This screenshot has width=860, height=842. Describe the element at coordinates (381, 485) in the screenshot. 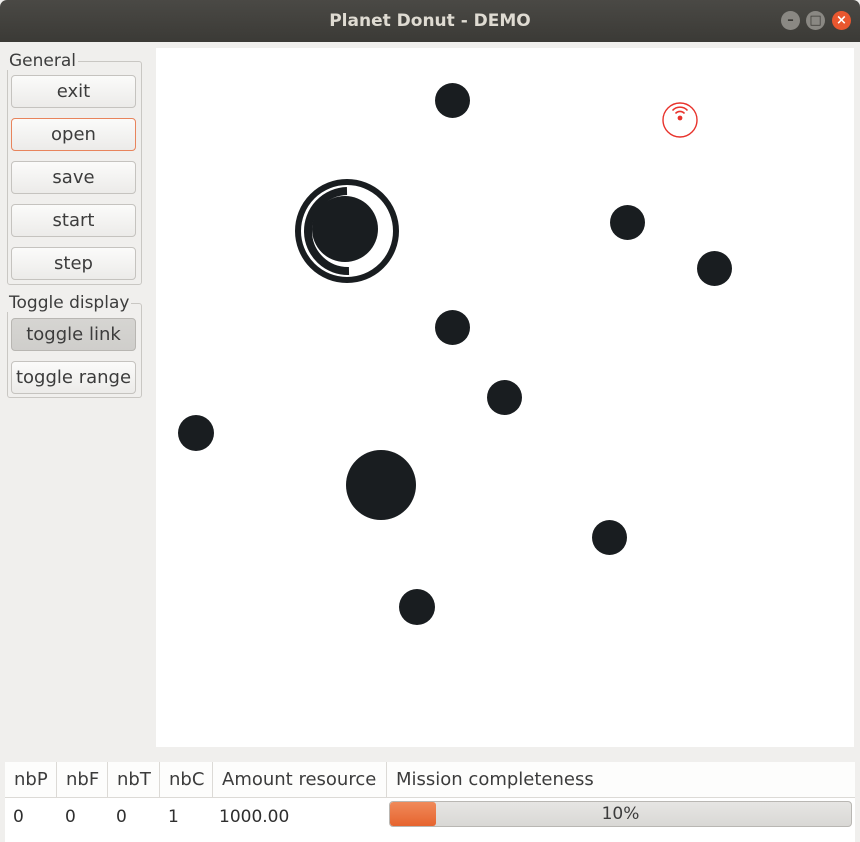

I see `large-planet` at that location.